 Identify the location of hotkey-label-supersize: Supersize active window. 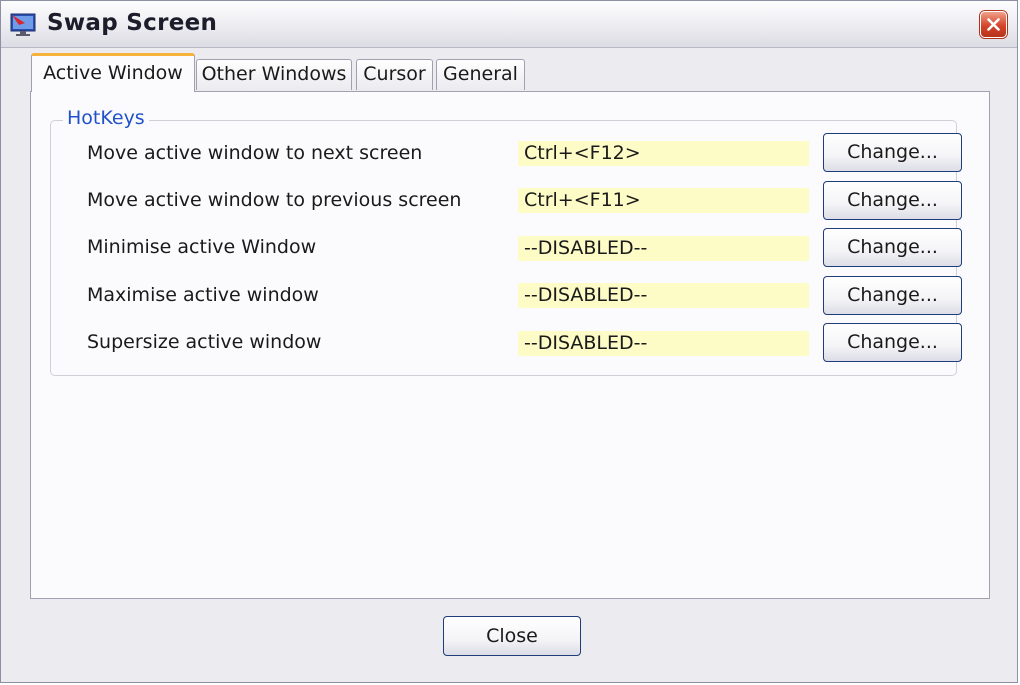
(204, 342).